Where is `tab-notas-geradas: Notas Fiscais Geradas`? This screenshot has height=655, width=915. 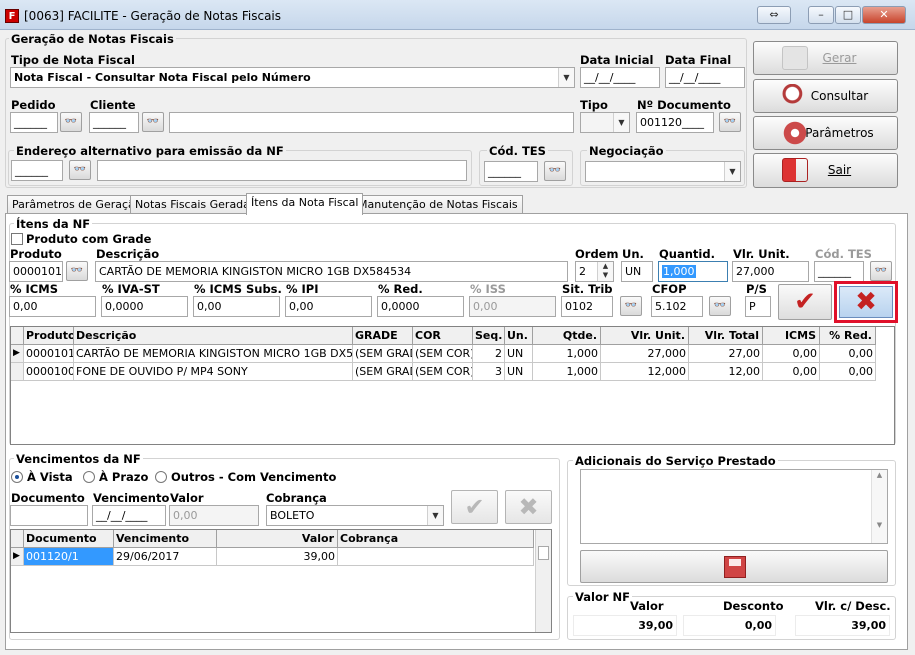
tab-notas-geradas: Notas Fiscais Geradas is located at coordinates (195, 204).